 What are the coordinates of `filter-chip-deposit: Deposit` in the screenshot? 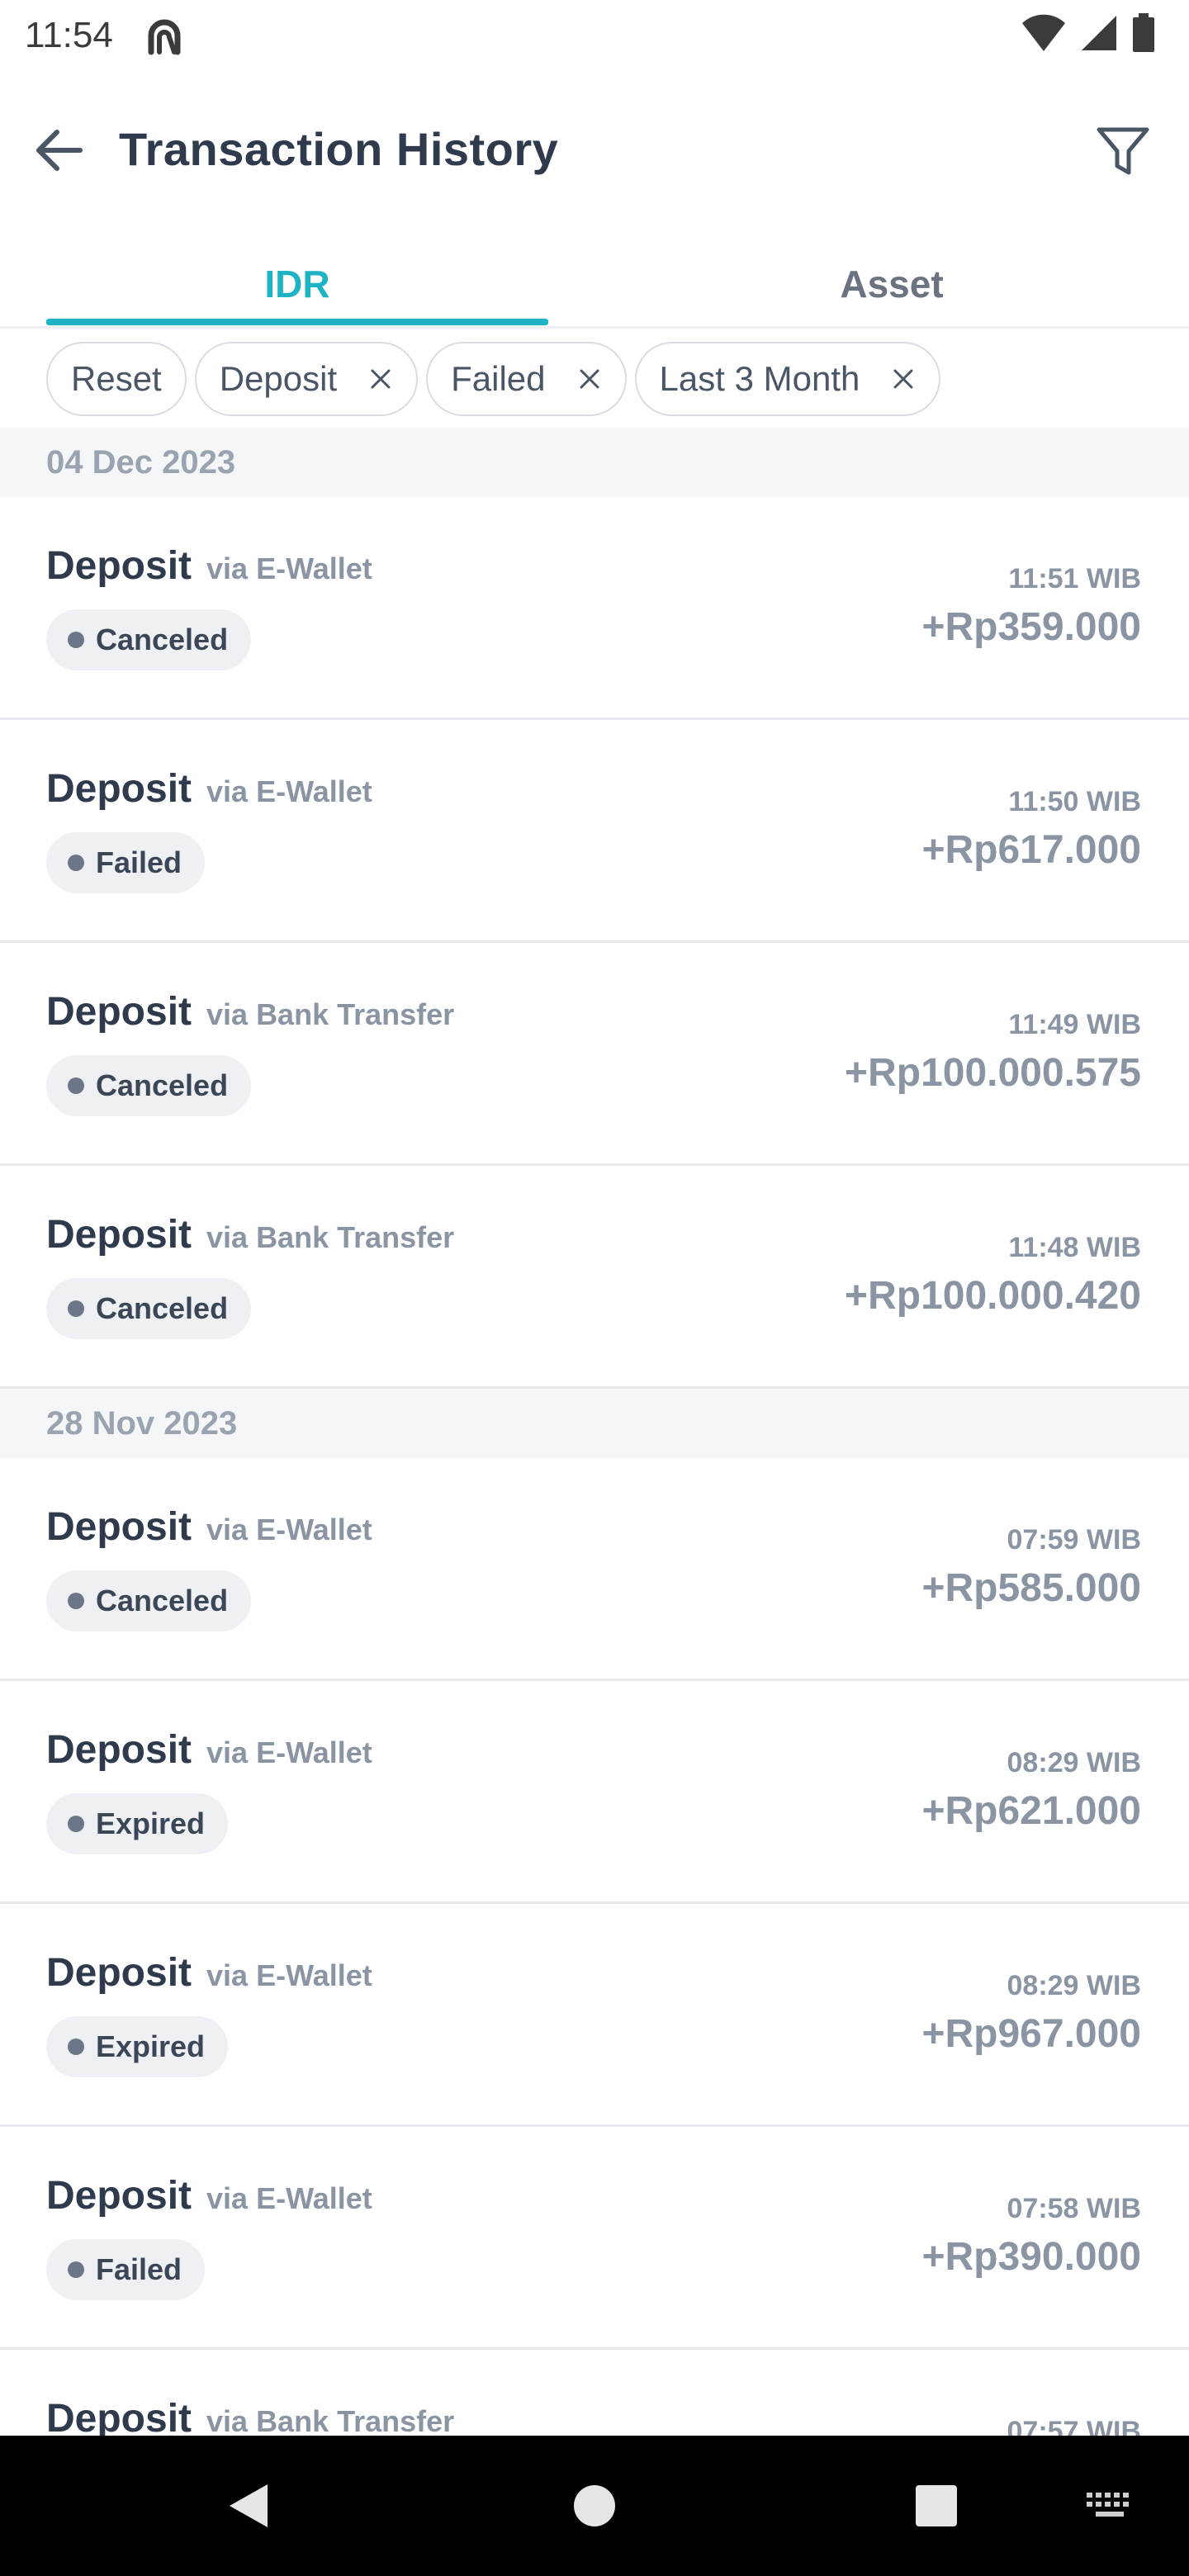 It's located at (306, 379).